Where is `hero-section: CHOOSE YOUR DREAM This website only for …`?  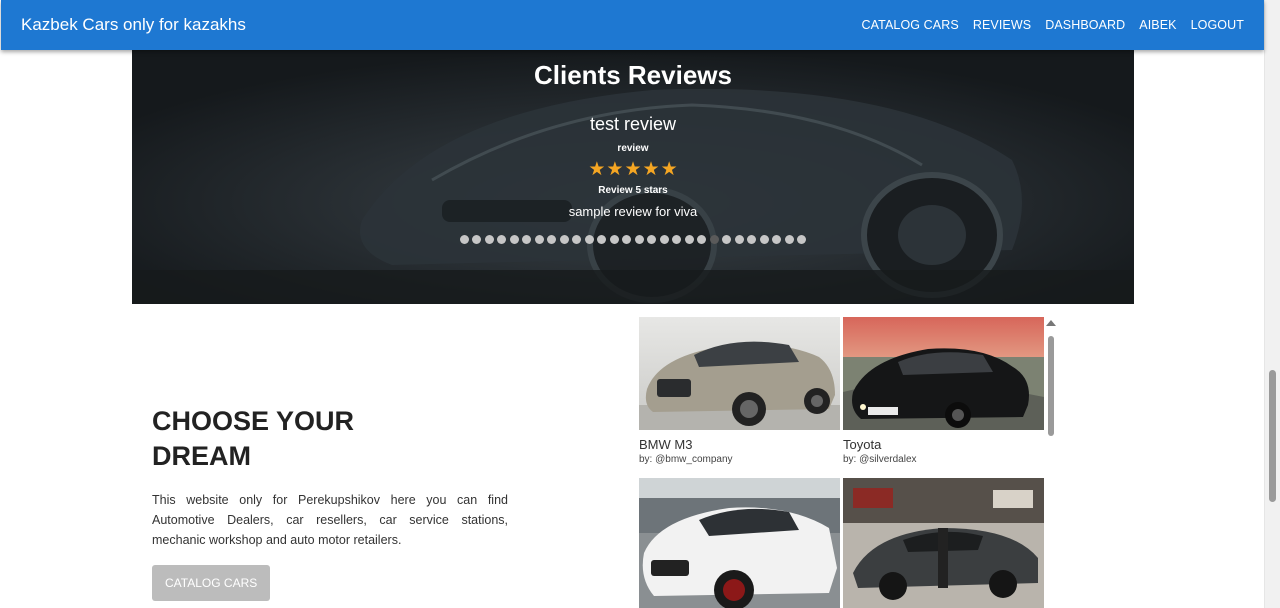
hero-section: CHOOSE YOUR DREAM This website only for … is located at coordinates (330, 502).